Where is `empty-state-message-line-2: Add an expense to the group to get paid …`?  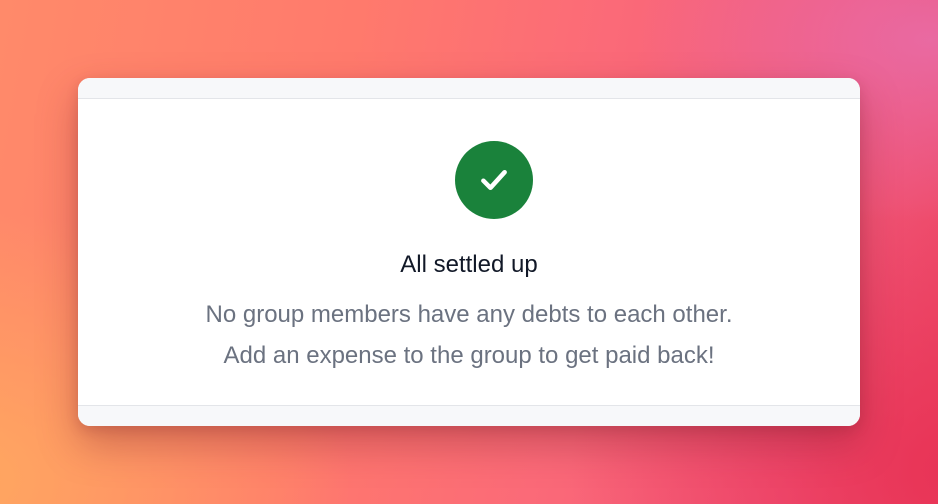 empty-state-message-line-2: Add an expense to the group to get paid … is located at coordinates (469, 355).